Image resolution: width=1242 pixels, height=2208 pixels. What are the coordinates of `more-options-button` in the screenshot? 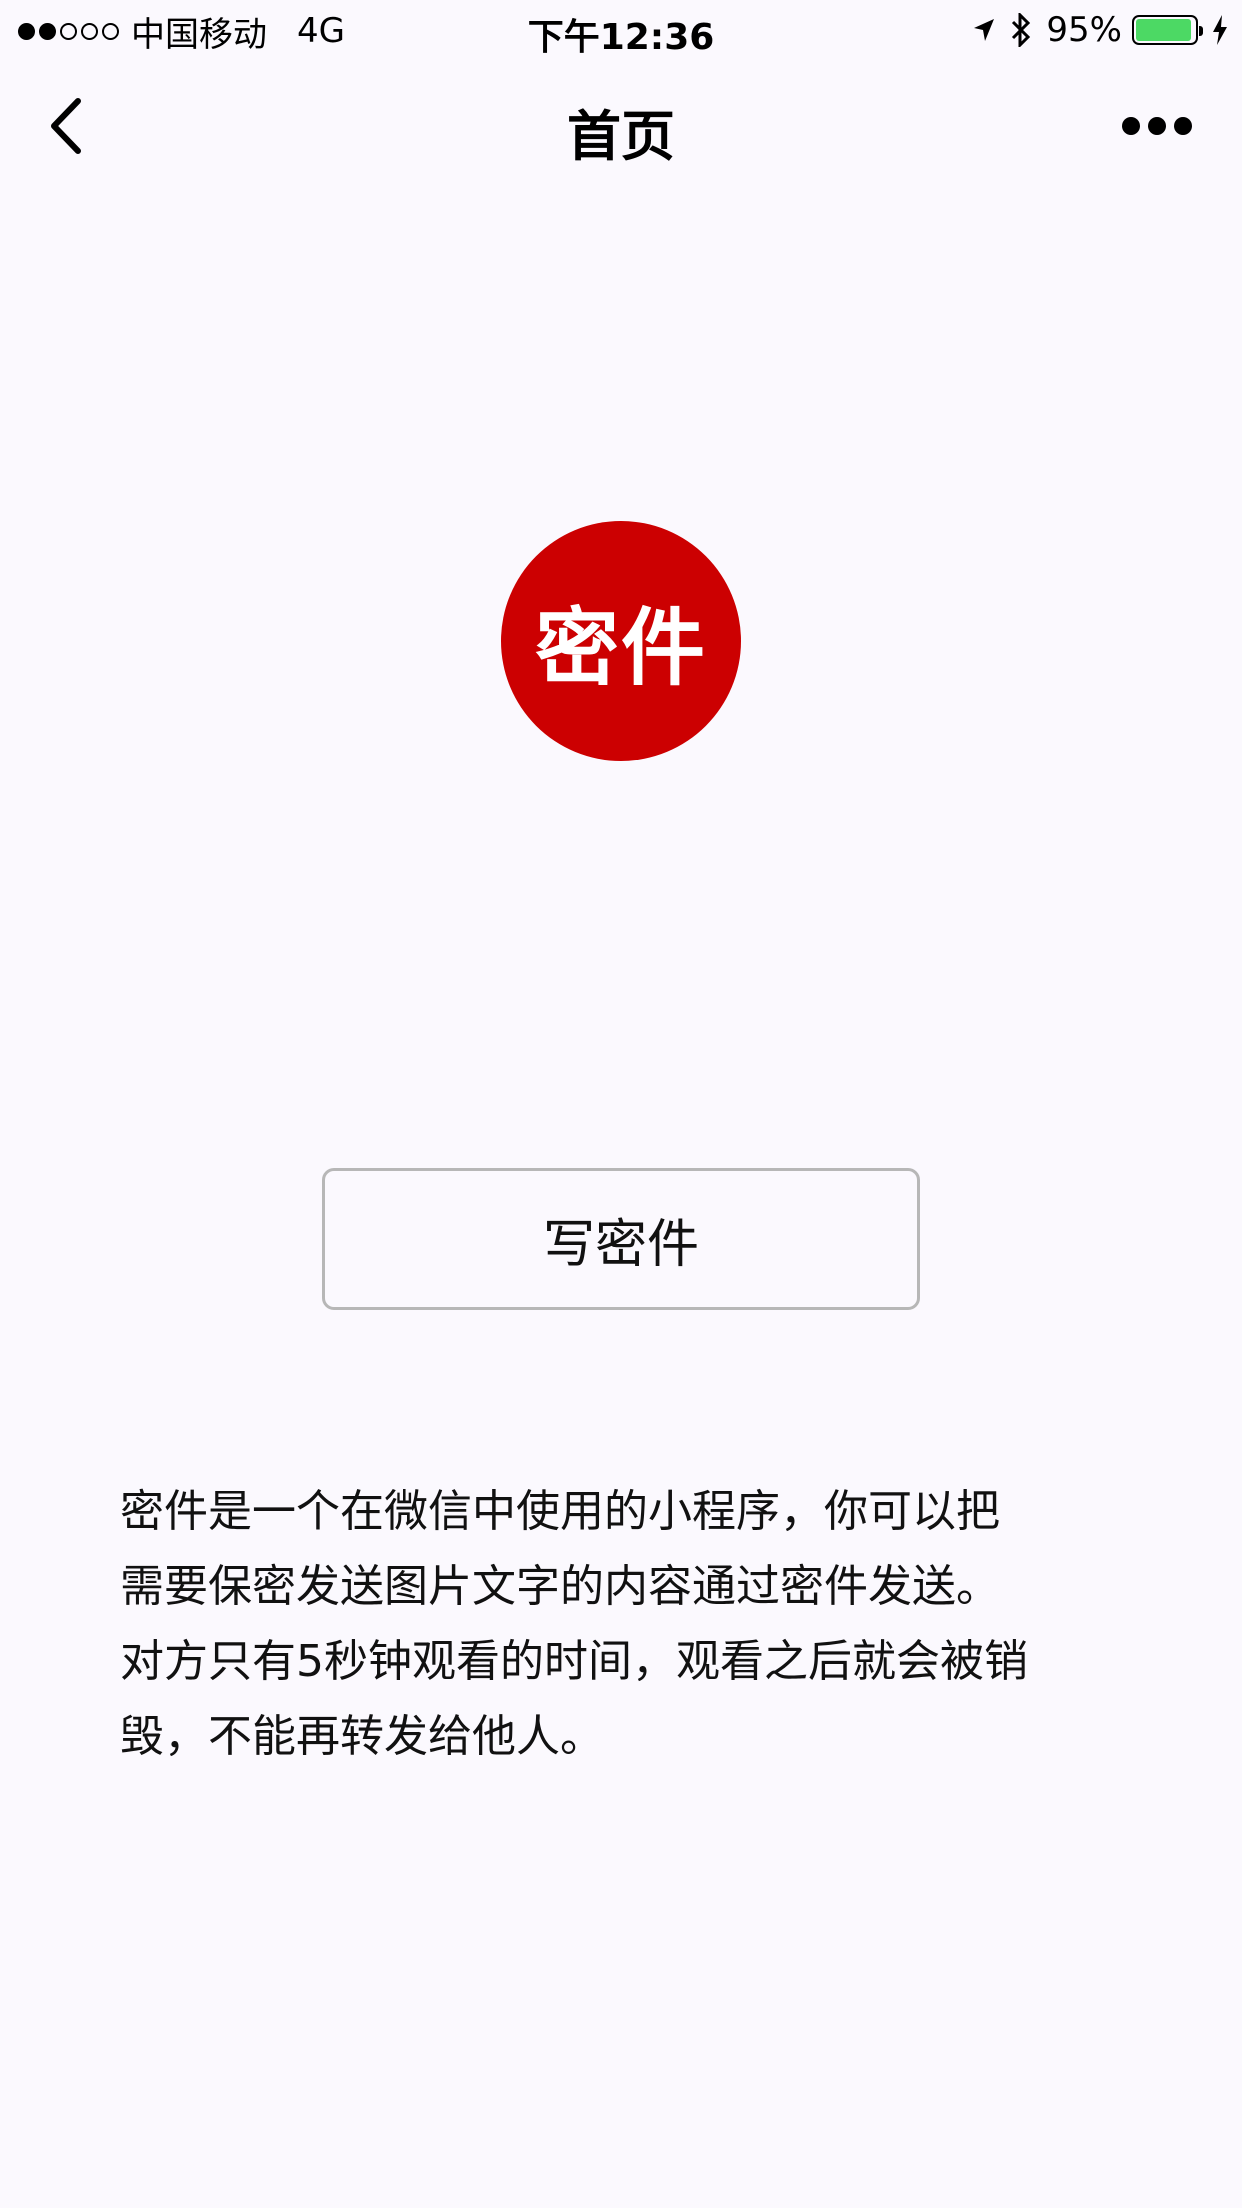 It's located at (1157, 126).